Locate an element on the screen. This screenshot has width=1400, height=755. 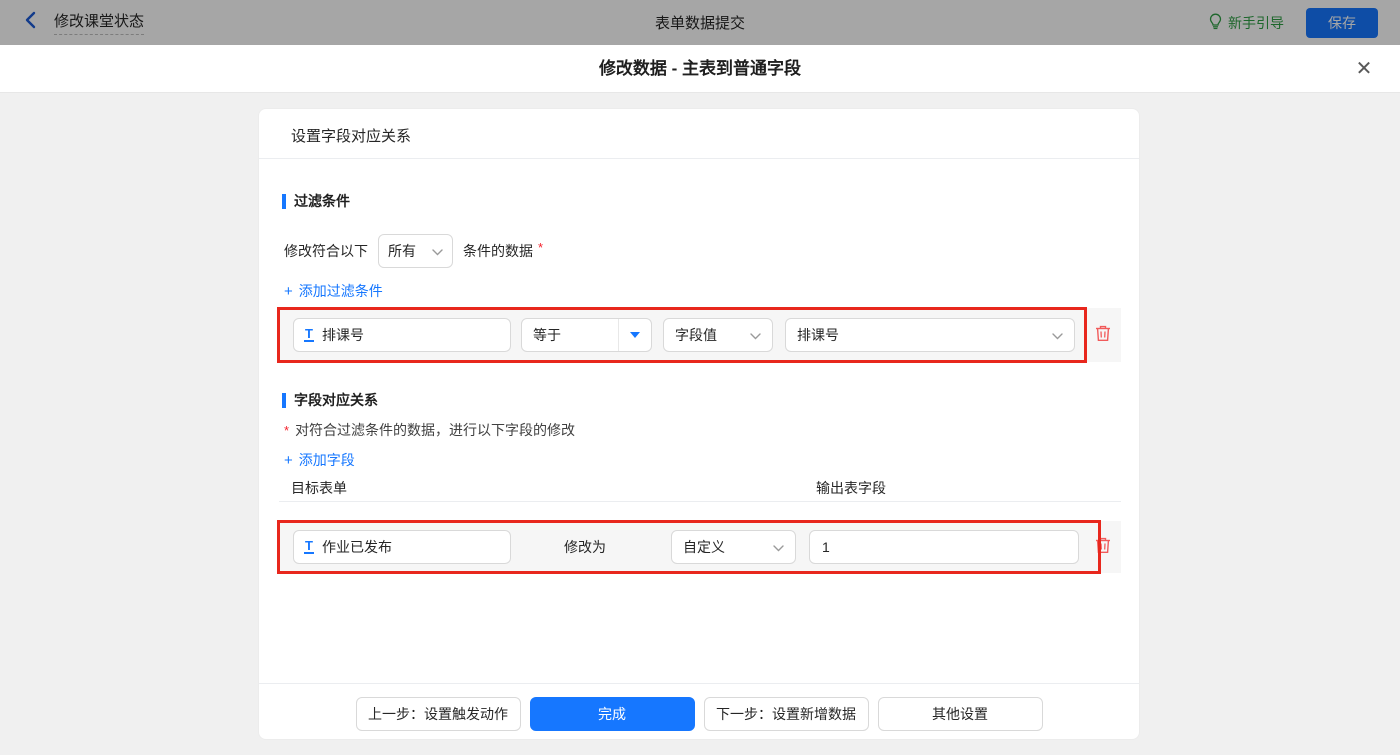
modal-title: 修改数据 - 主表到普通字段 is located at coordinates (700, 68).